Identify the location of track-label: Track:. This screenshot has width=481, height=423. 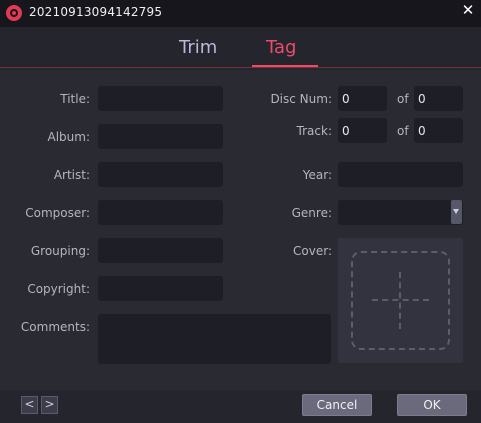
(314, 131).